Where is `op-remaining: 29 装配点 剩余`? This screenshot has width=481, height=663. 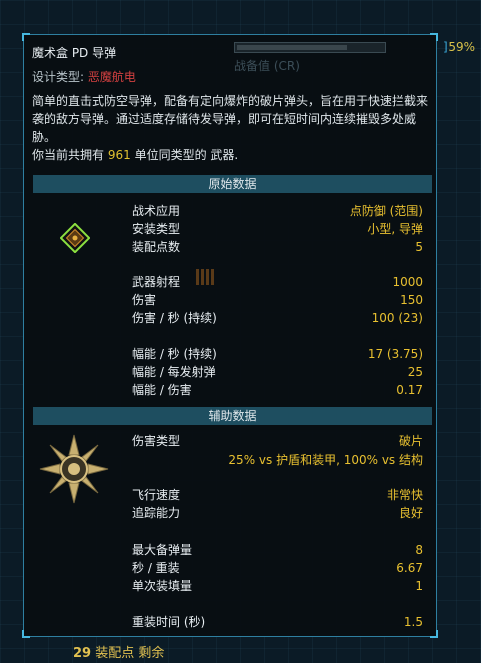
op-remaining: 29 装配点 剩余 is located at coordinates (118, 651).